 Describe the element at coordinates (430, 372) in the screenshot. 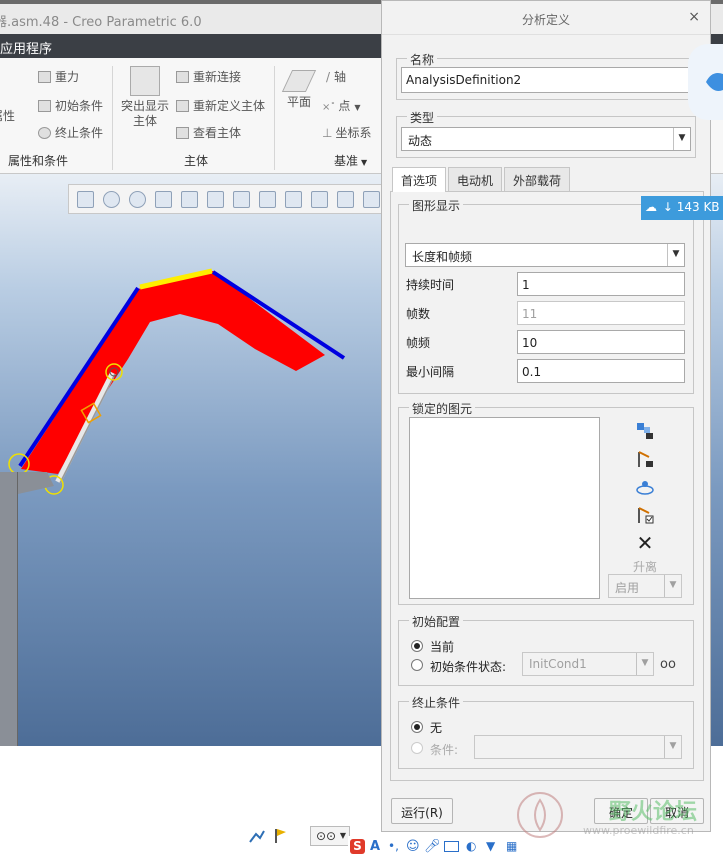

I see `min-interval-label: 最小间隔` at that location.